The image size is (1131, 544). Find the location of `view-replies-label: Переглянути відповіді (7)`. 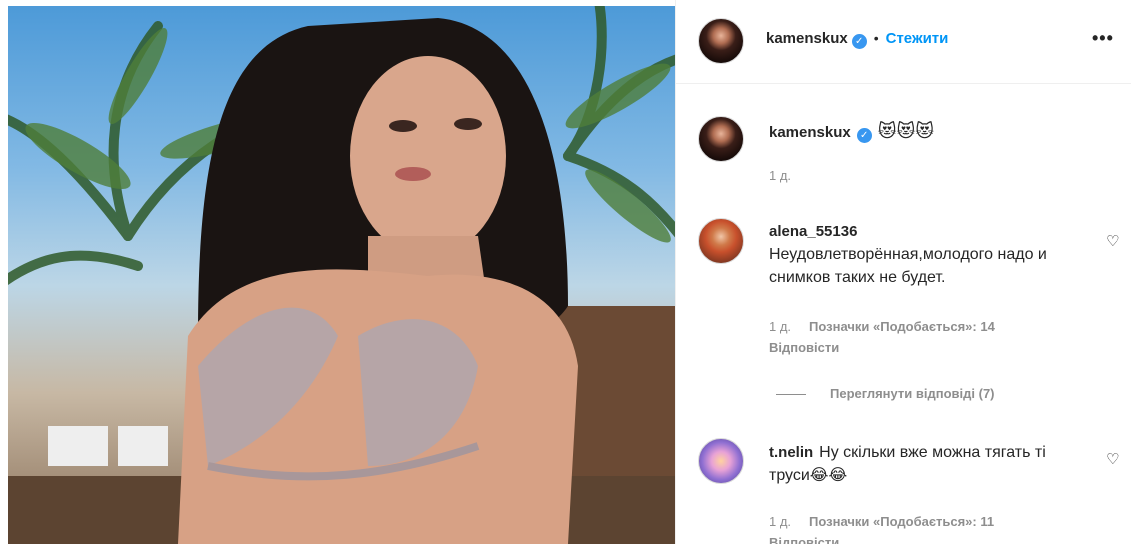

view-replies-label: Переглянути відповіді (7) is located at coordinates (912, 393).